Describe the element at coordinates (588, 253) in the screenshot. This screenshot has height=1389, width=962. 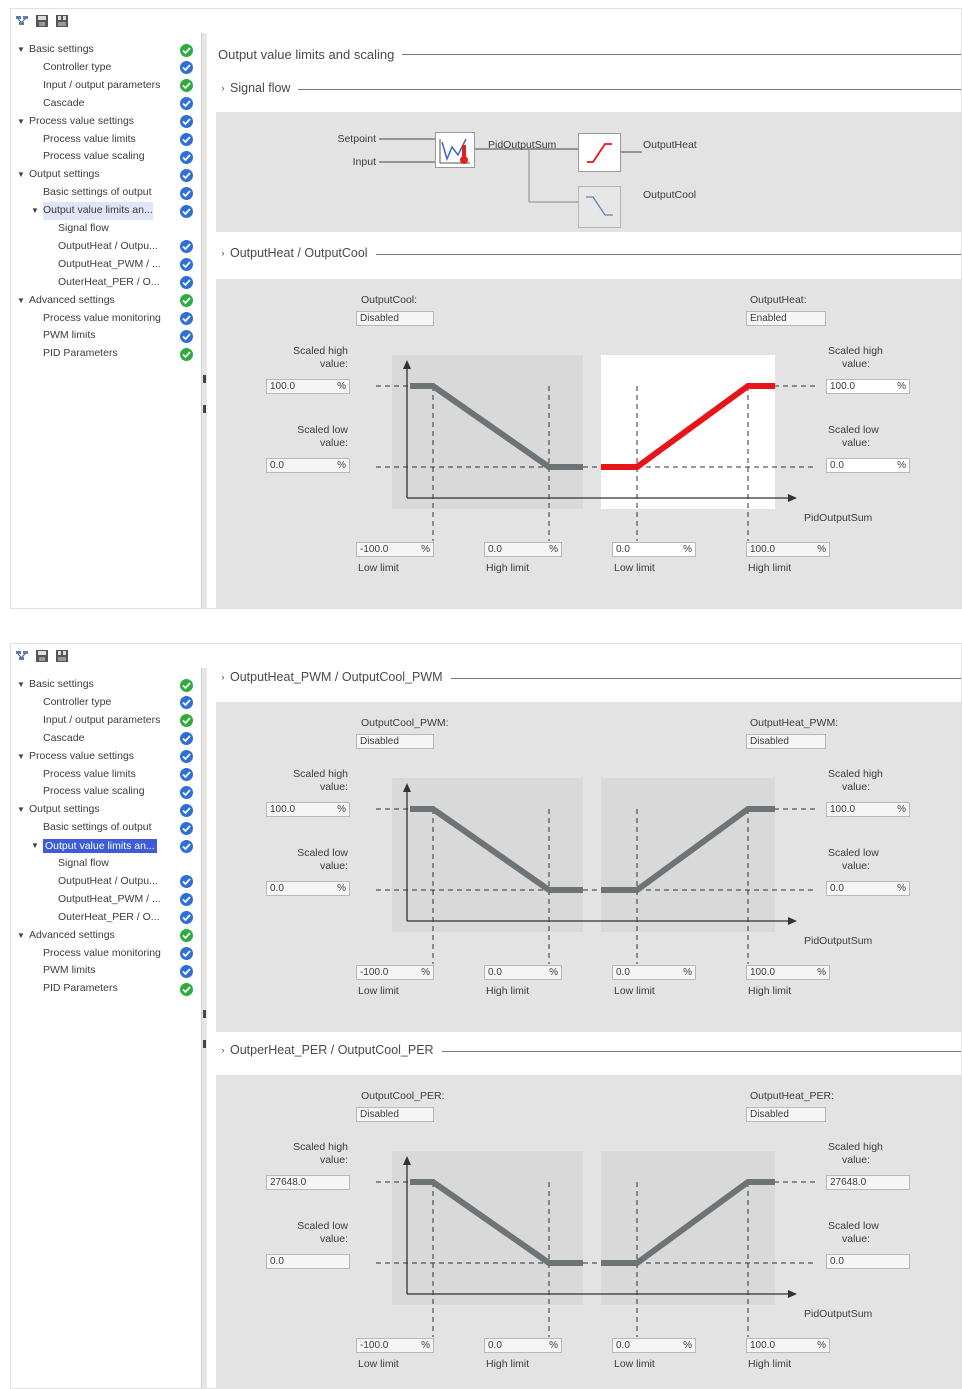
I see `section-outputheat-header: › OutputHeat / OutputCool` at that location.